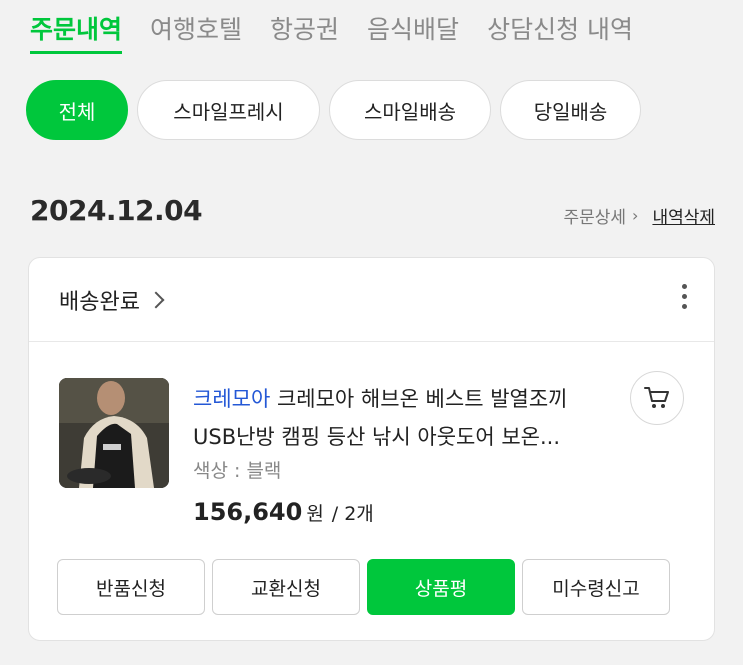 The image size is (743, 665). Describe the element at coordinates (684, 299) in the screenshot. I see `more-vertical-icon` at that location.